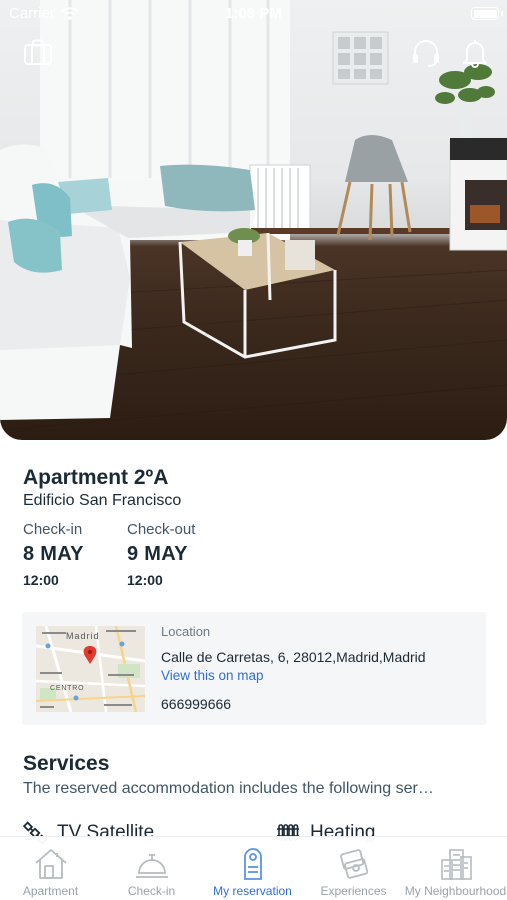  I want to click on check-in-date: 8 MAY, so click(53, 554).